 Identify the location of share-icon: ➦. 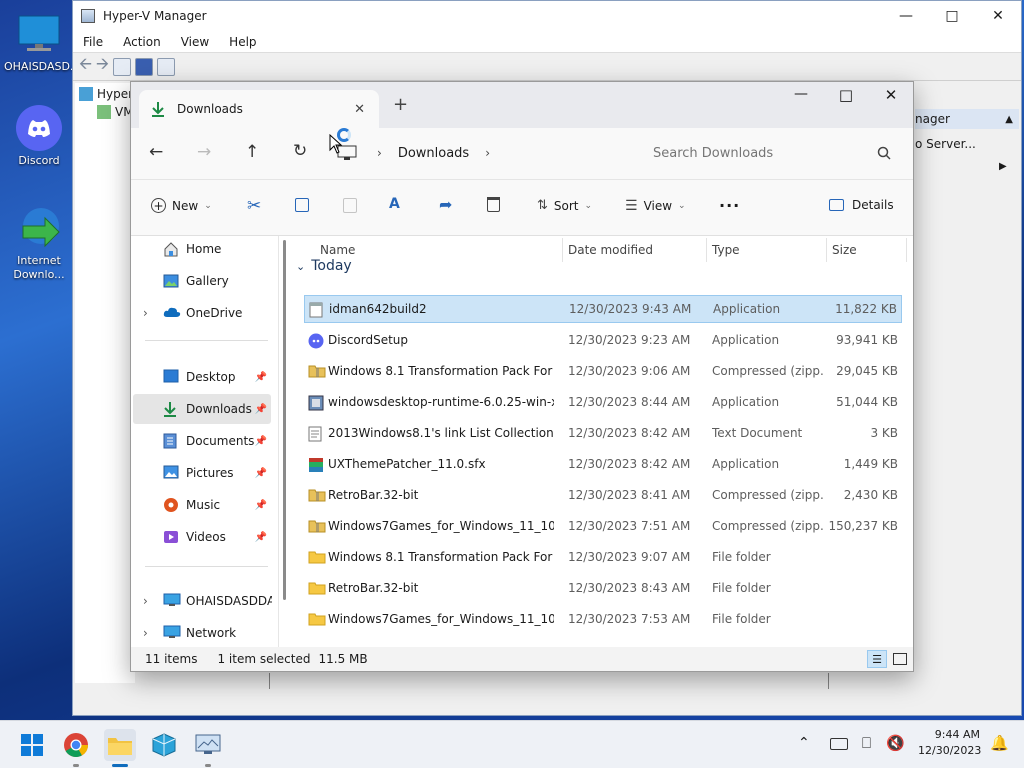
(445, 204).